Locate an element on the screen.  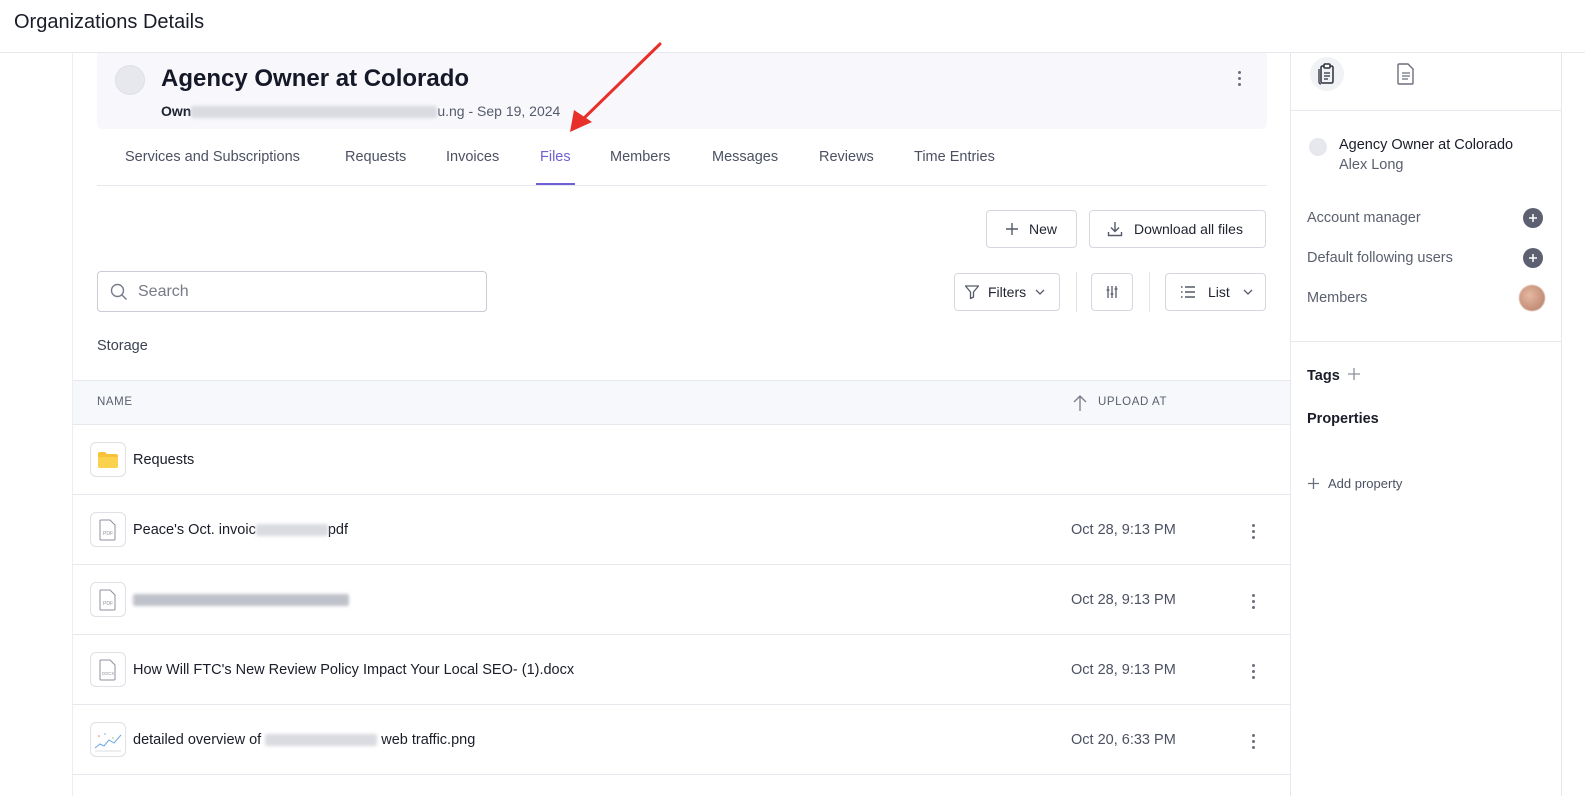
table-header: NAME UPLOAD AT is located at coordinates (682, 402).